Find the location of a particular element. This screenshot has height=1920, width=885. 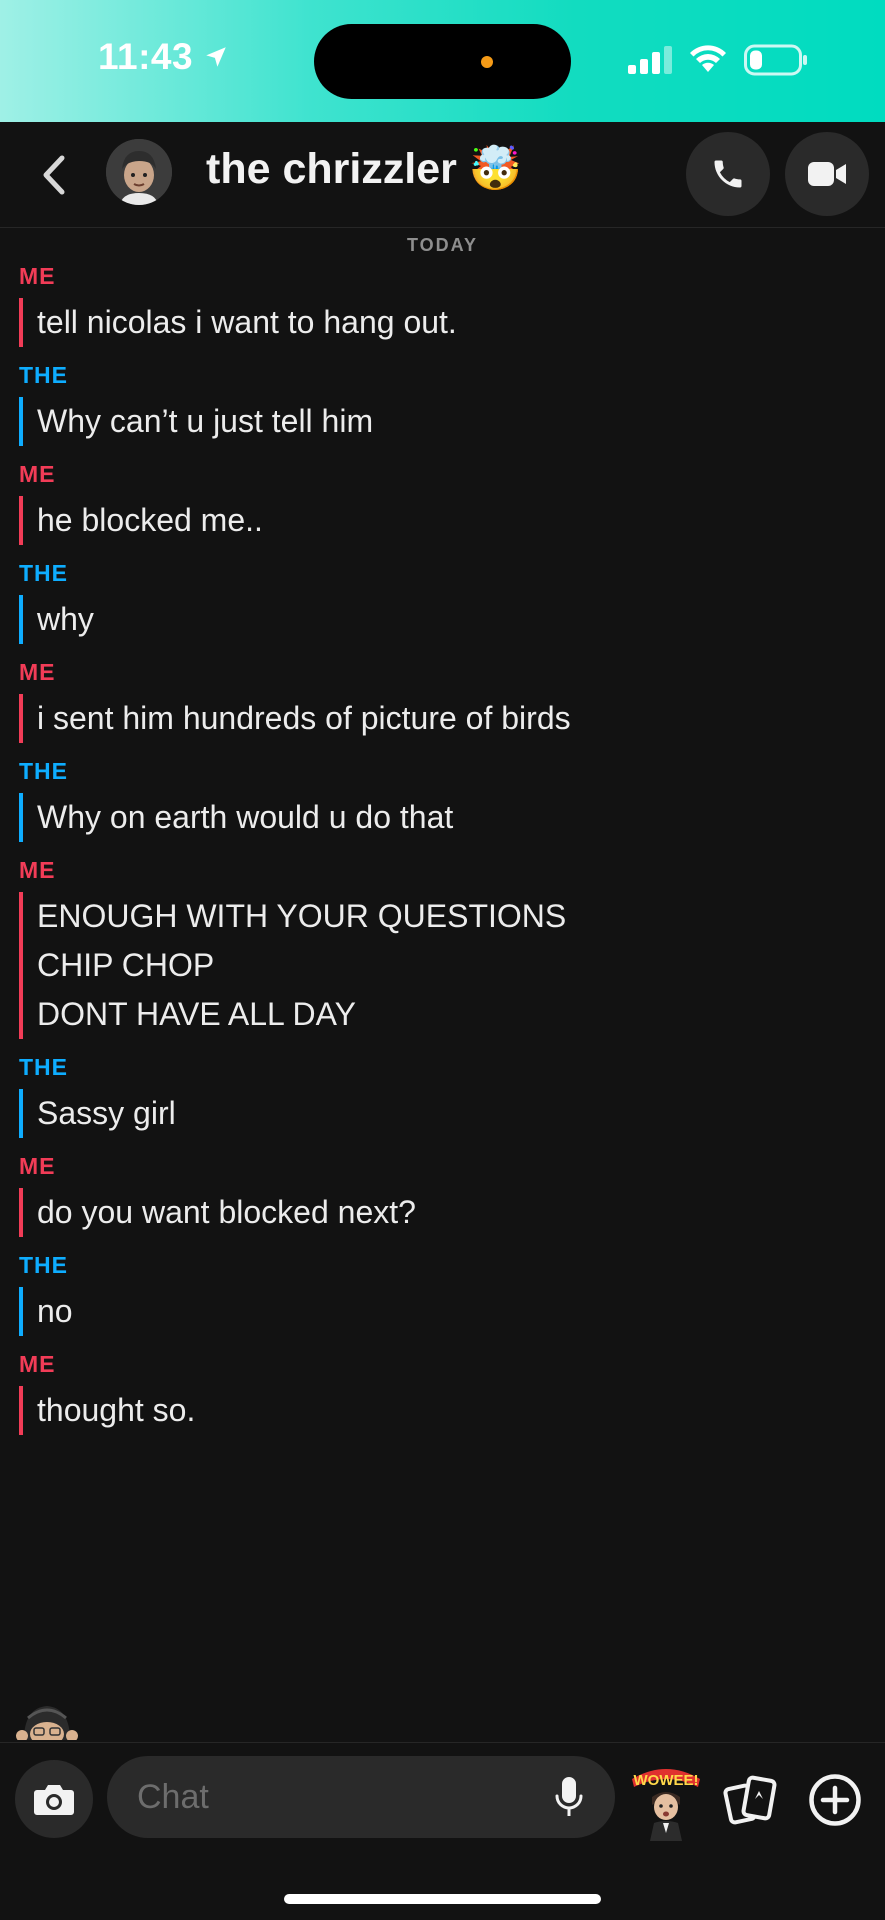

message-body: i sent him hundreds of picture of birds is located at coordinates (452, 718).